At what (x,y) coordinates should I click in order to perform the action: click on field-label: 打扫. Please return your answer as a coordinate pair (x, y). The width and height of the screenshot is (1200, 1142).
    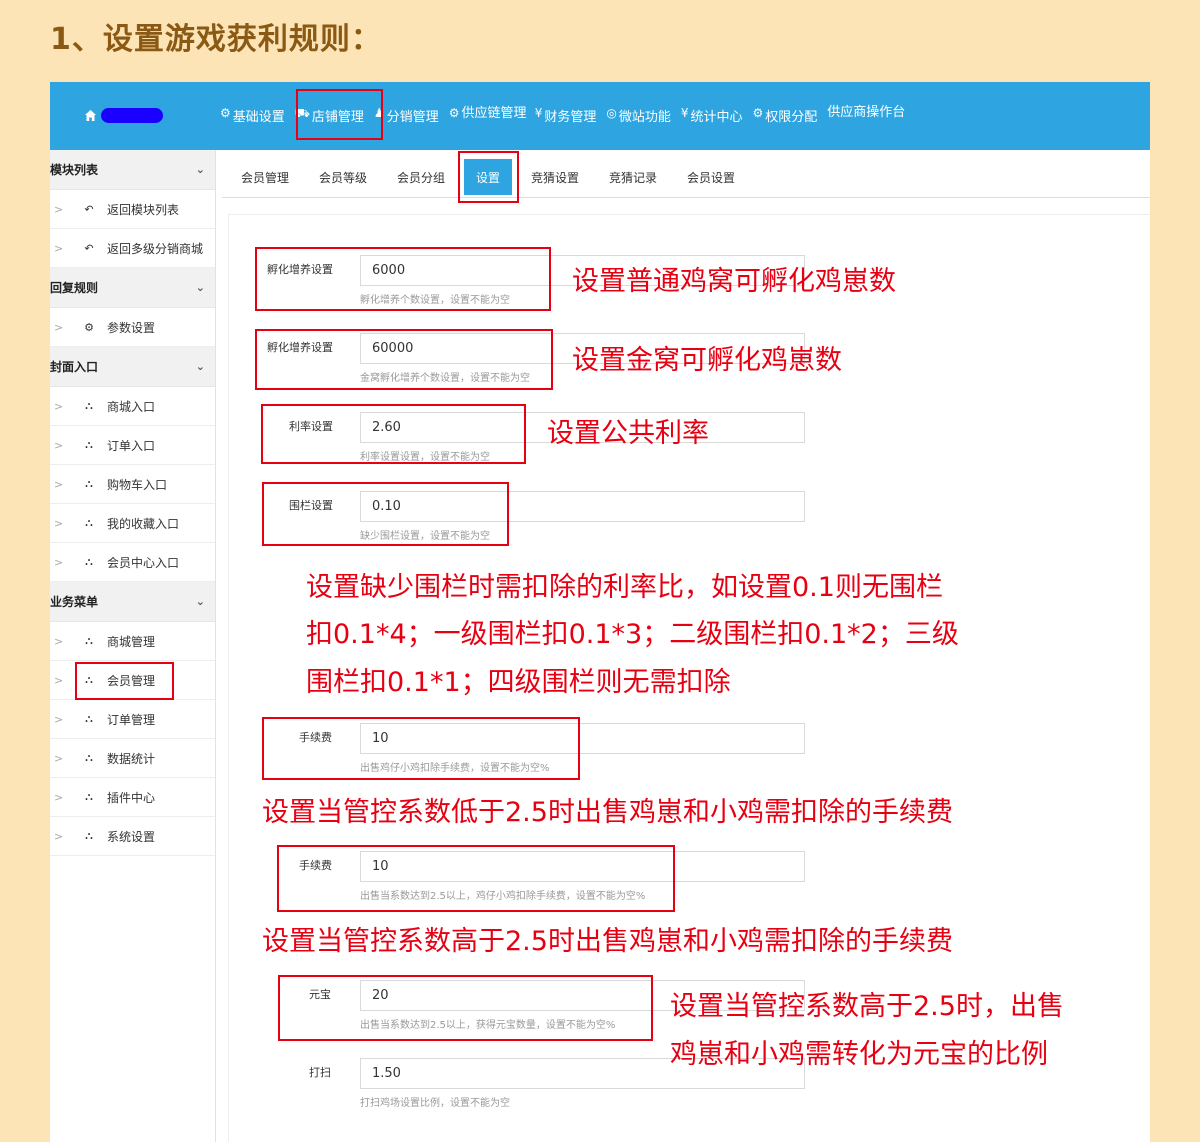
    Looking at the image, I should click on (320, 1072).